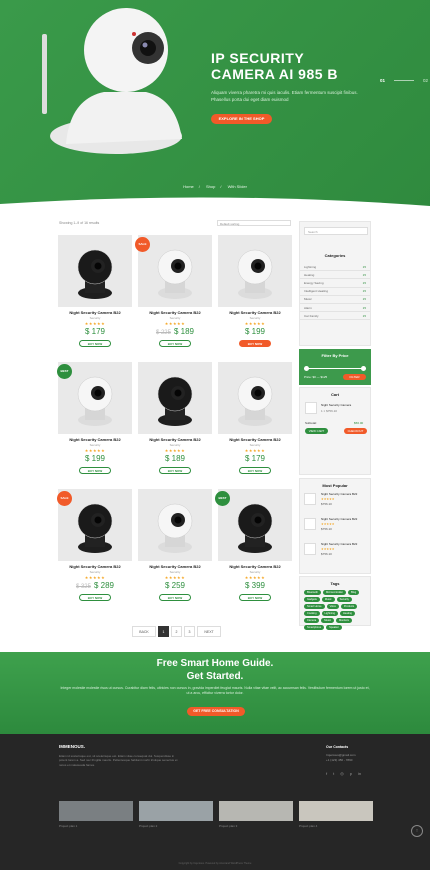 The image size is (430, 870). Describe the element at coordinates (144, 631) in the screenshot. I see `prev-page-button: BACK` at that location.